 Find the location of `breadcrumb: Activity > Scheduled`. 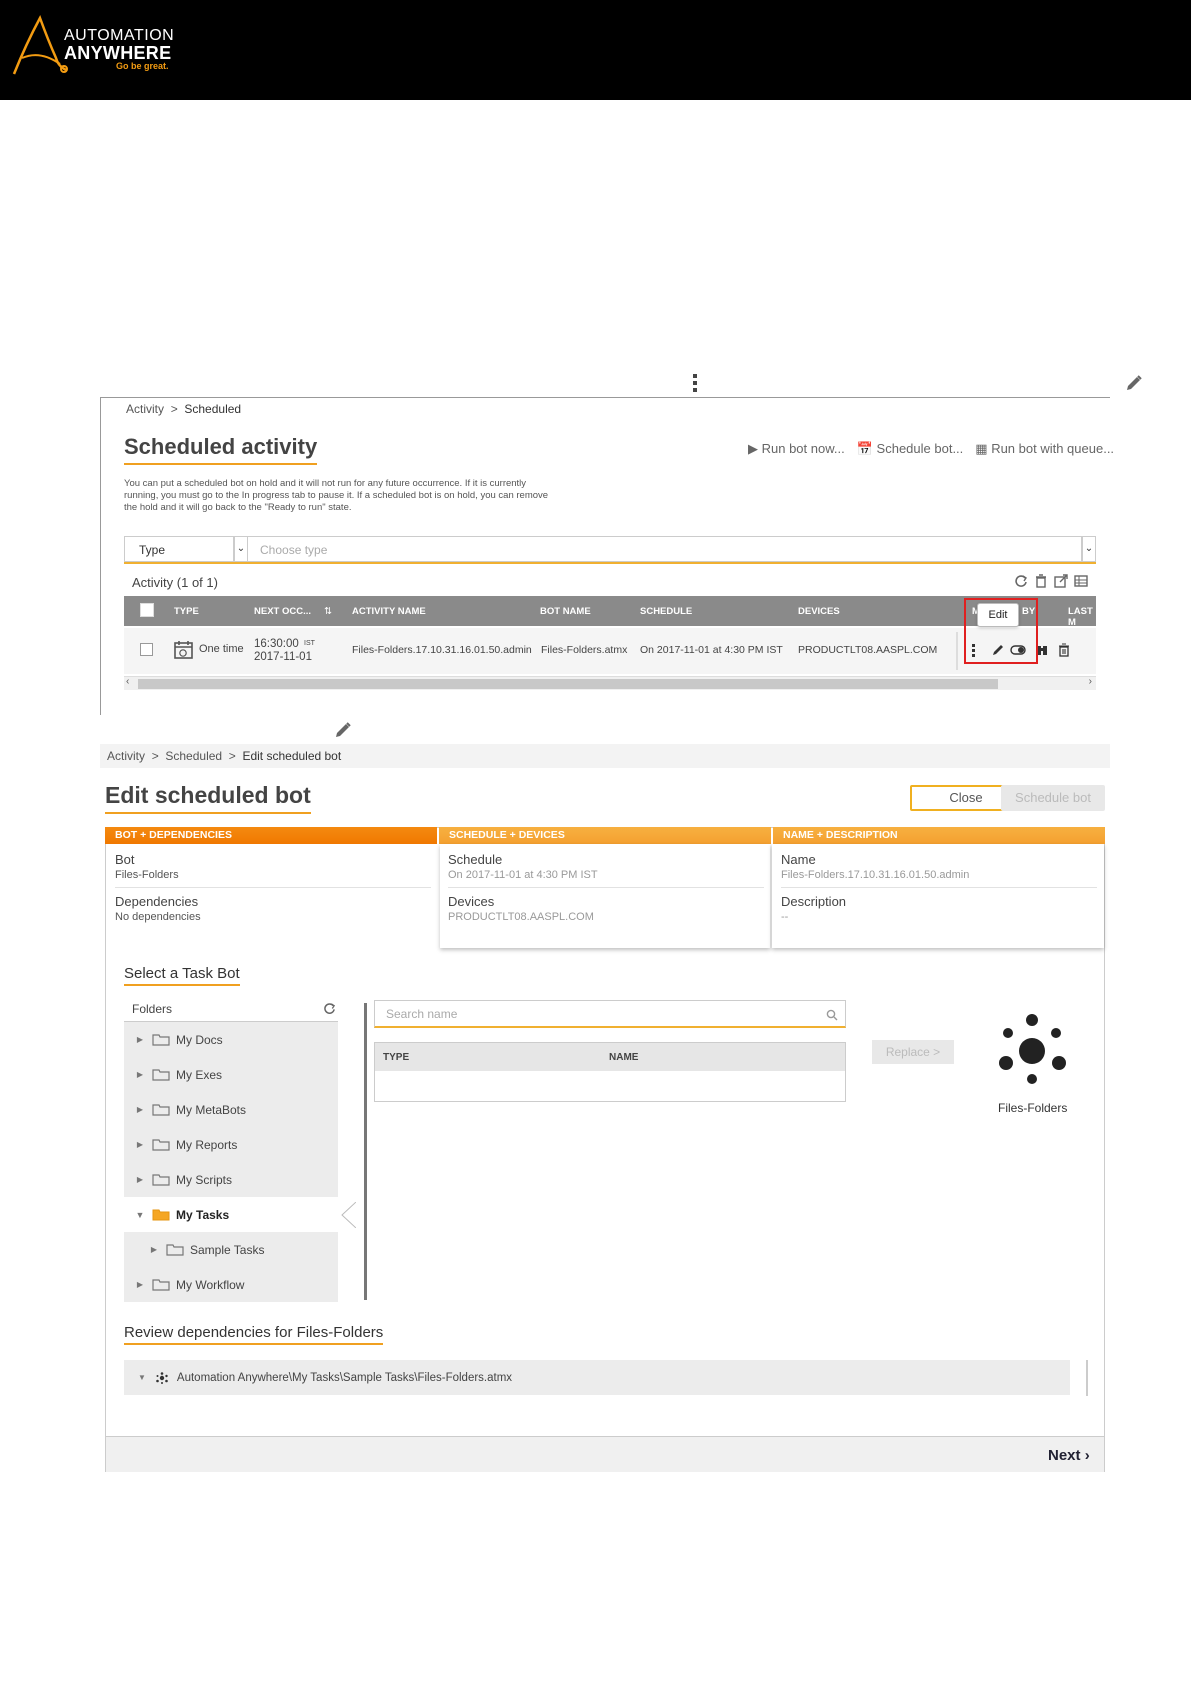

breadcrumb: Activity > Scheduled is located at coordinates (183, 409).